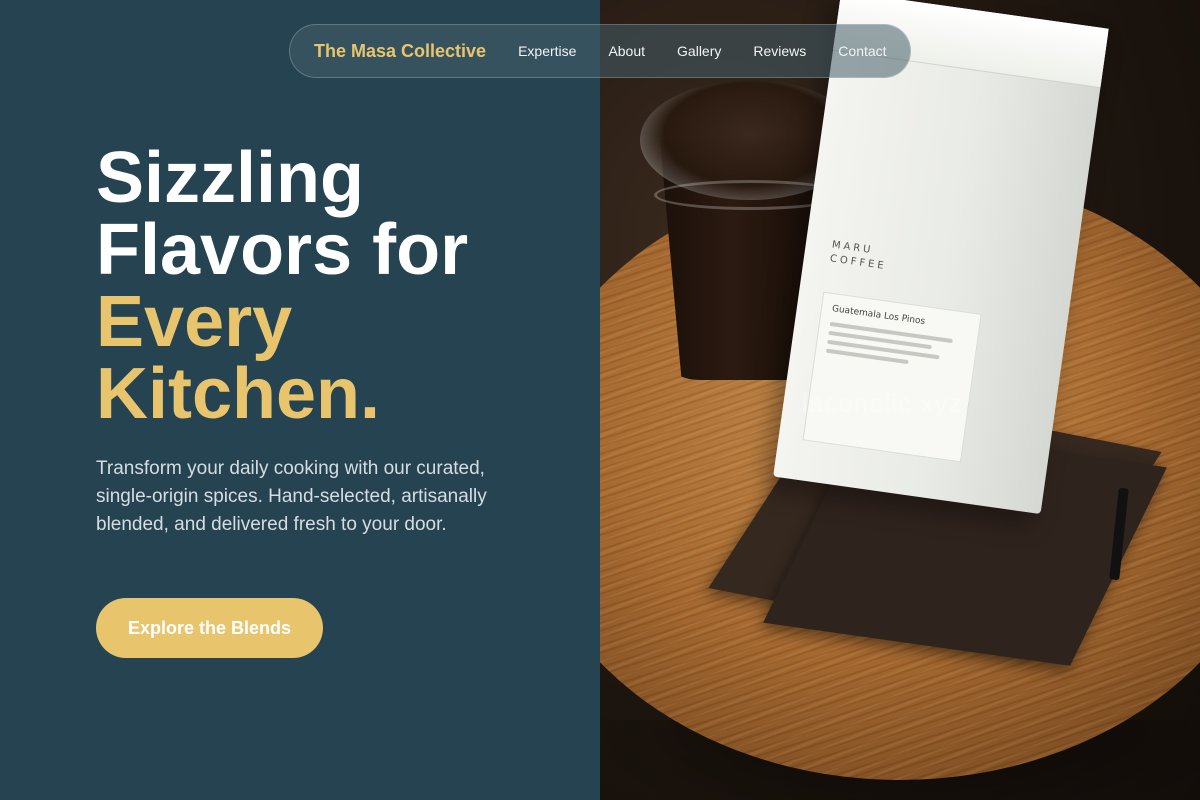  I want to click on bag-brand: MARU COFFEE, so click(858, 256).